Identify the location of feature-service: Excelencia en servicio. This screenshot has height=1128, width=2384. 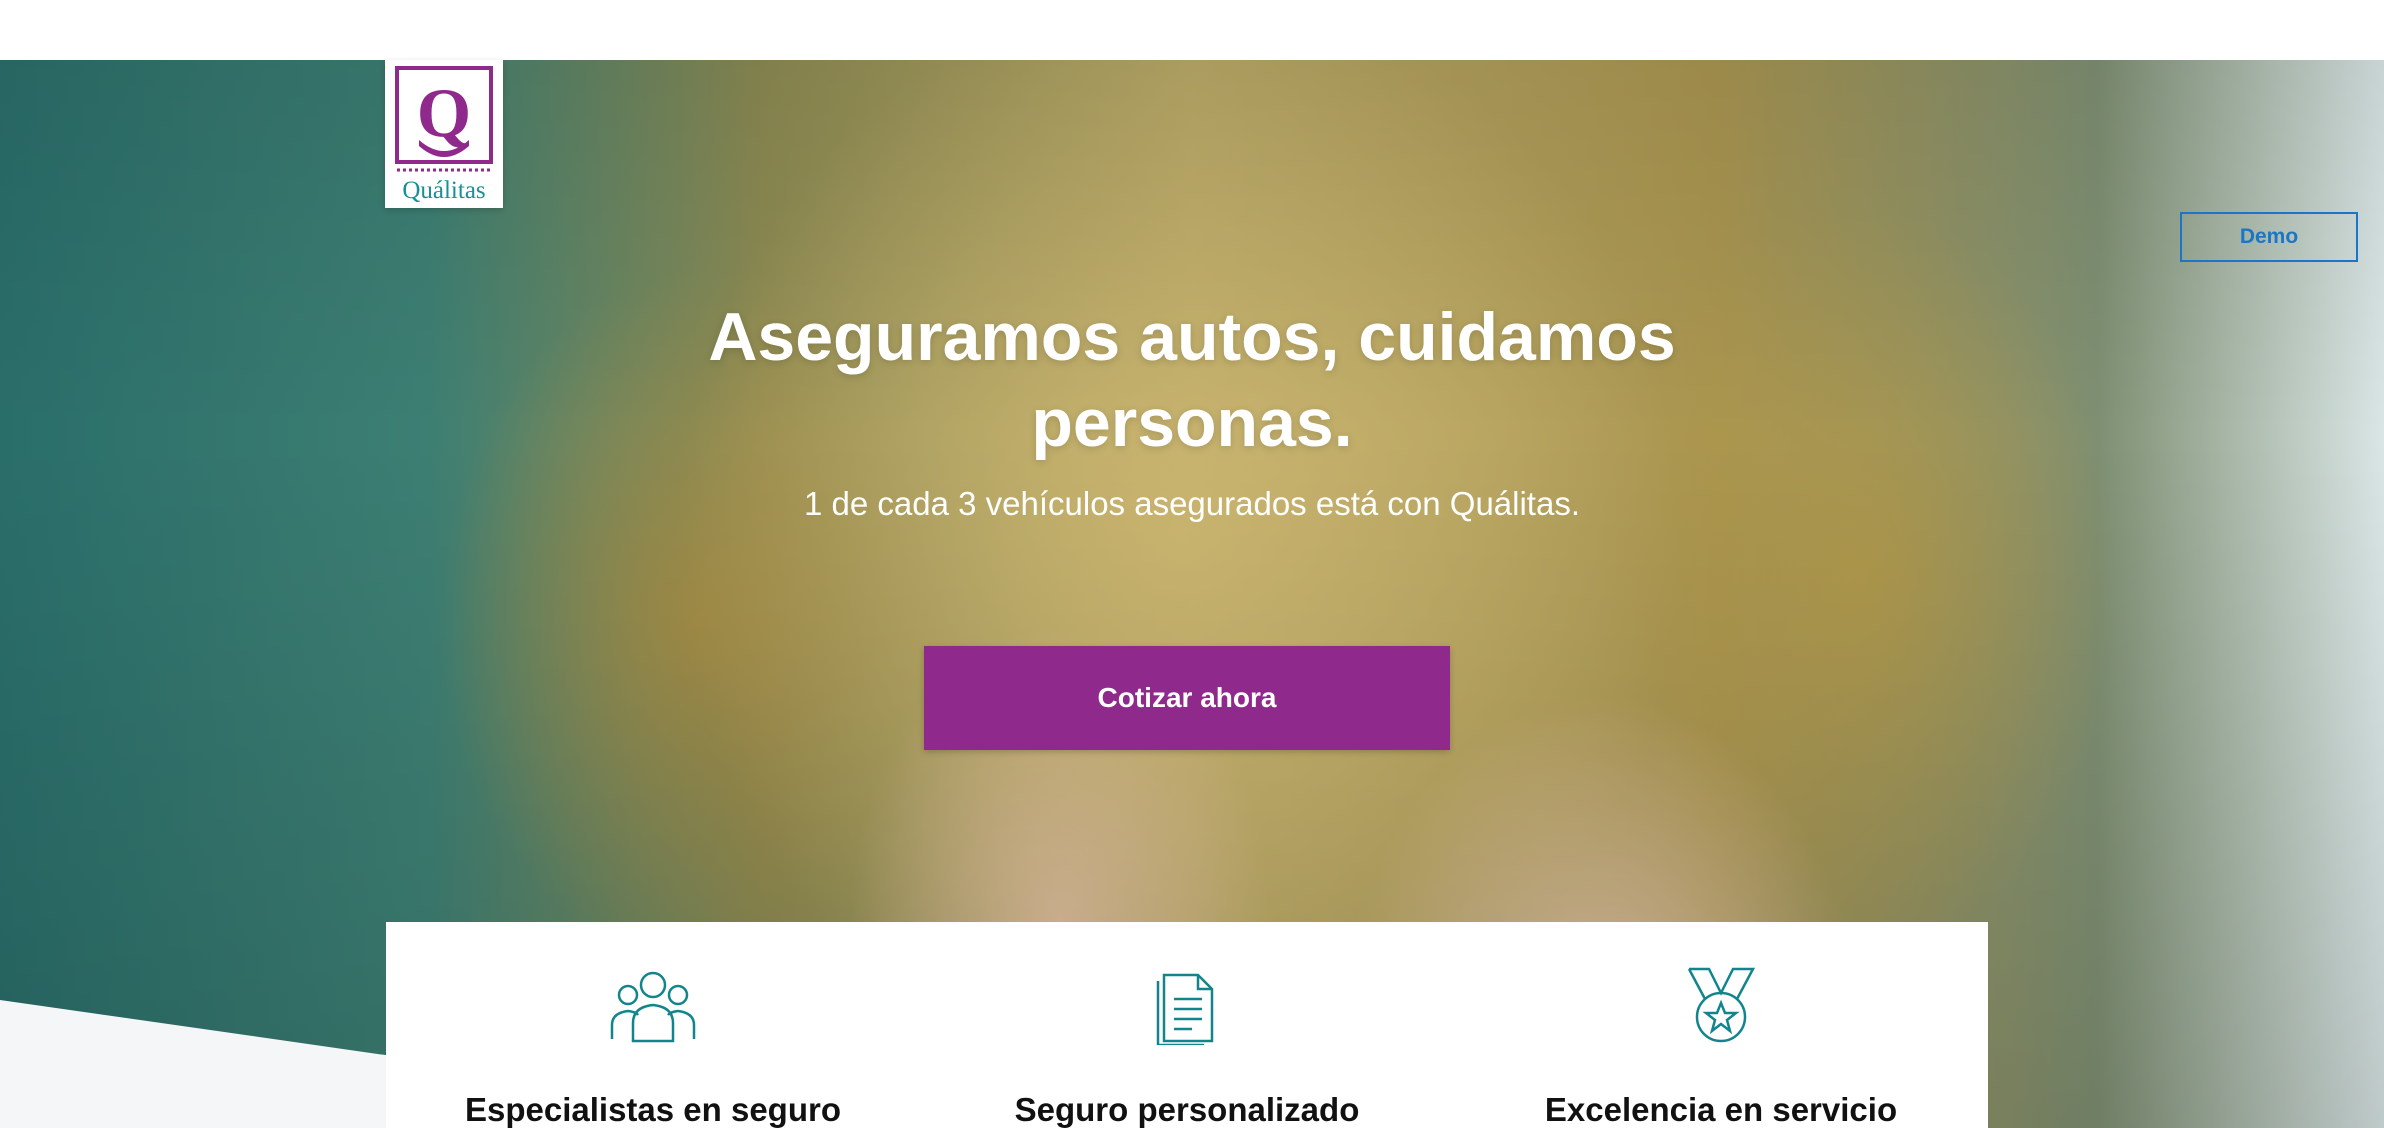
(1721, 1025).